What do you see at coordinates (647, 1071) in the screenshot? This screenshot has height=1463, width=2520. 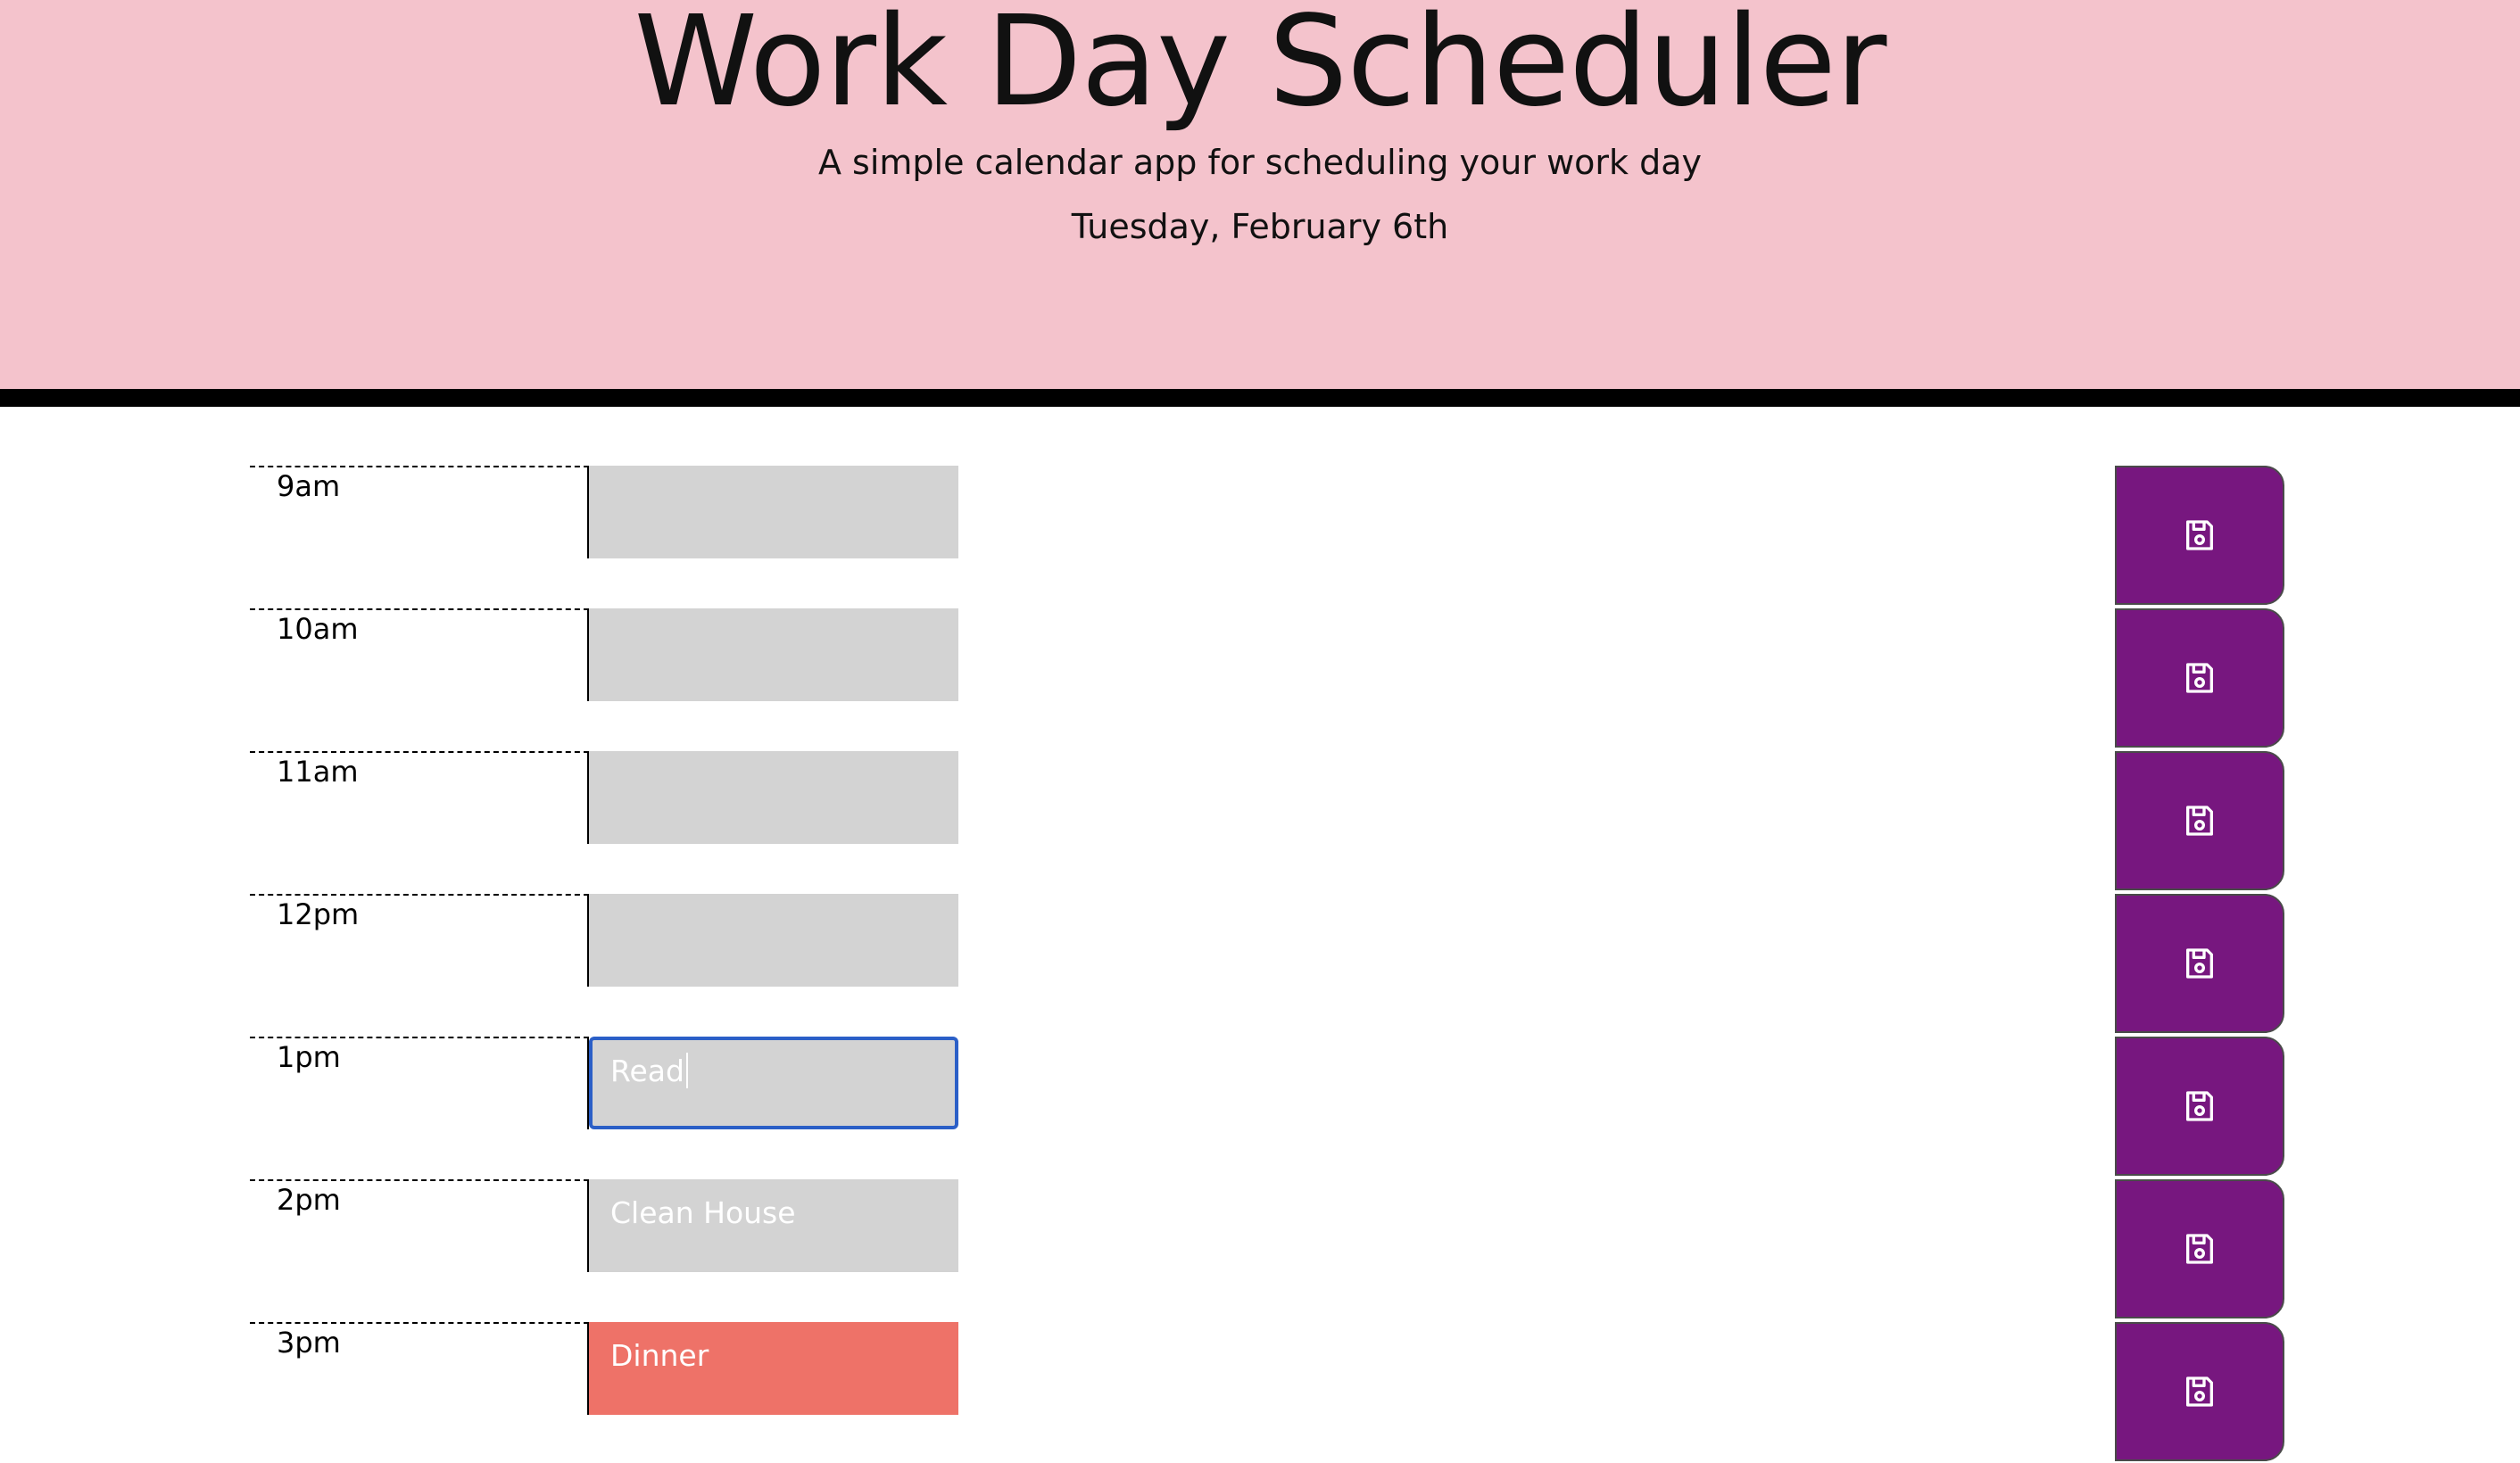 I see `description-text: Read` at bounding box center [647, 1071].